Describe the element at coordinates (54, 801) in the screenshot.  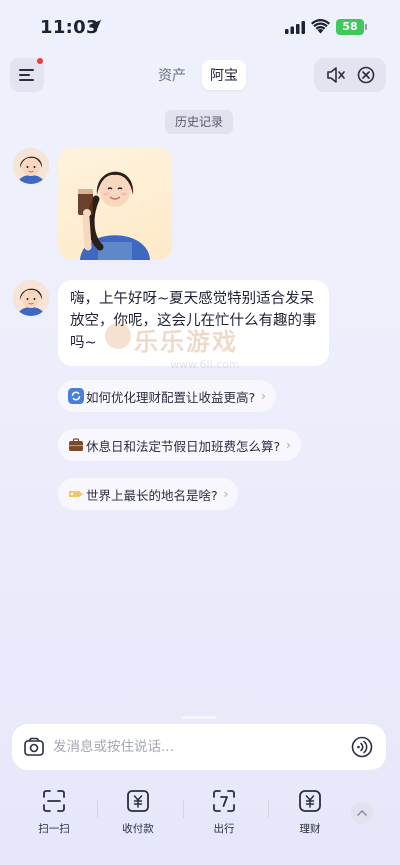
I see `scan-icon` at that location.